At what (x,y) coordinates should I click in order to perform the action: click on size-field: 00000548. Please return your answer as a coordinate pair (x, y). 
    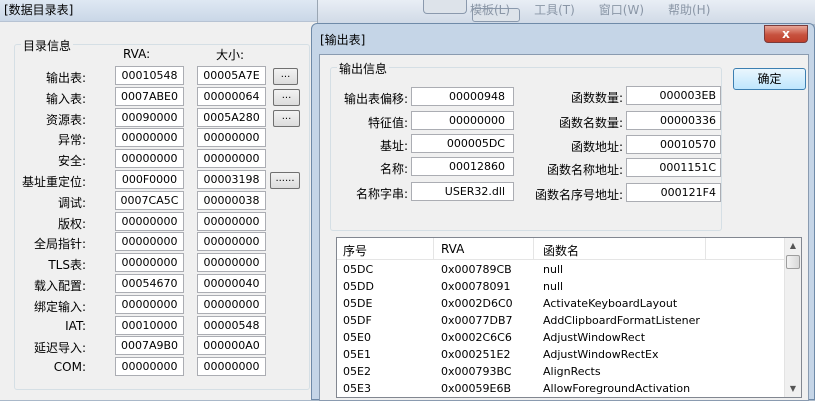
    Looking at the image, I should click on (231, 325).